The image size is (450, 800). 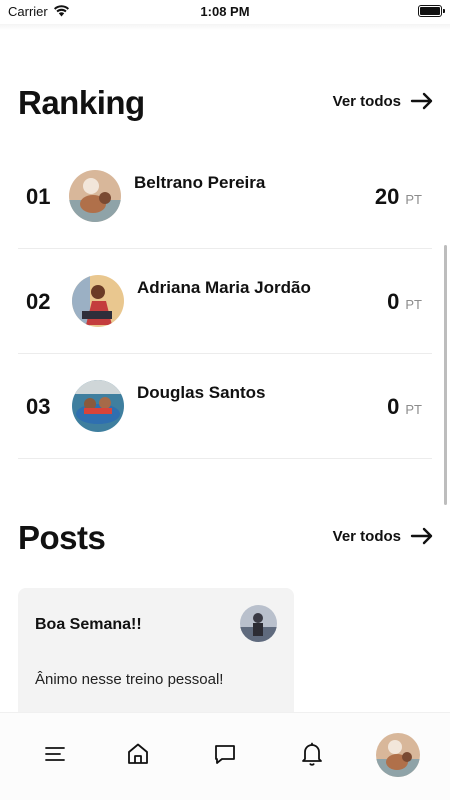 I want to click on post-author-avatar, so click(x=258, y=623).